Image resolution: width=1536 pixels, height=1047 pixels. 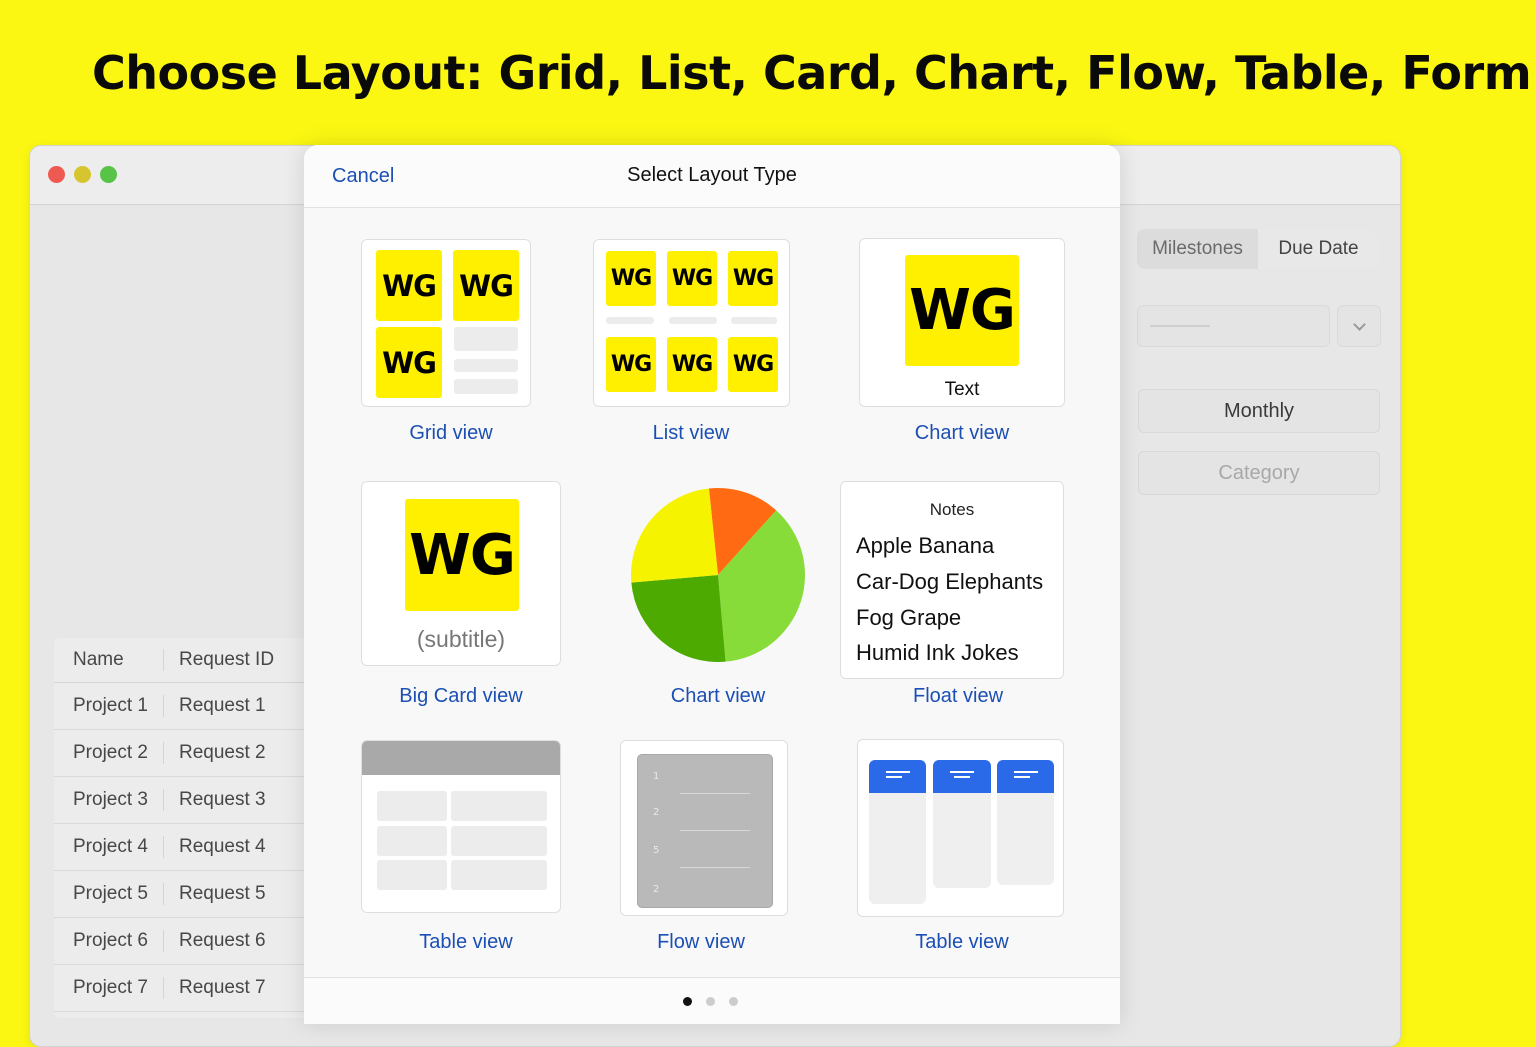 What do you see at coordinates (937, 652) in the screenshot?
I see `note-line: Humid Ink Jokes` at bounding box center [937, 652].